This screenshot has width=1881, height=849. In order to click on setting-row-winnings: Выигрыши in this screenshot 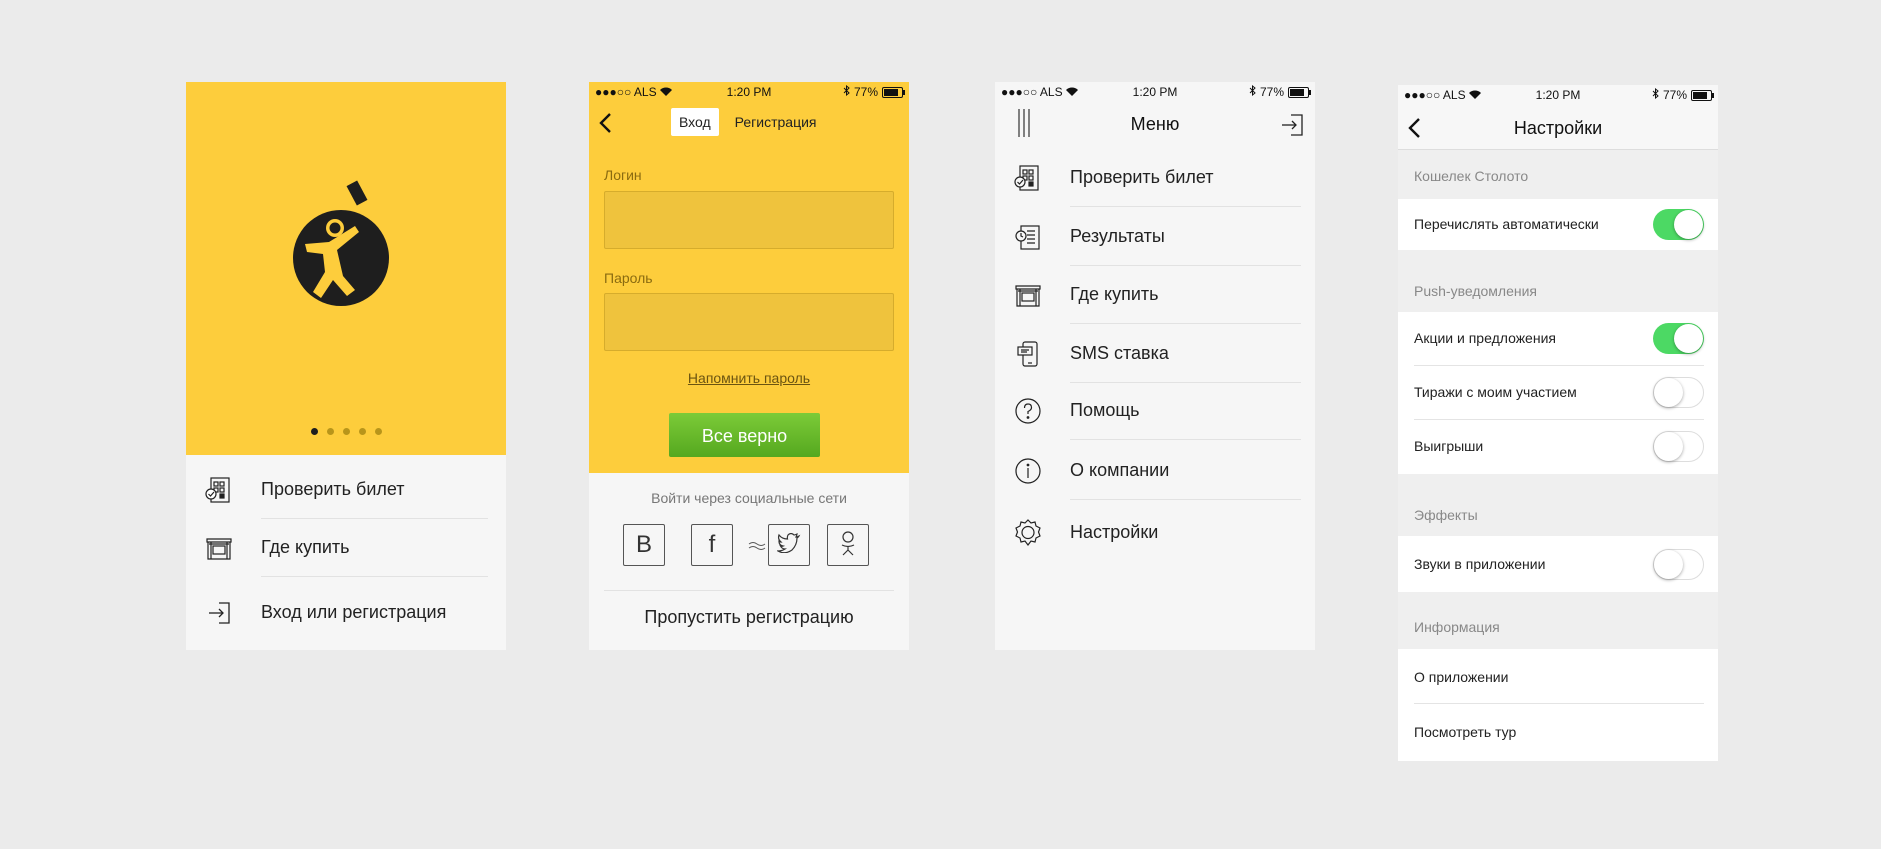, I will do `click(1558, 447)`.